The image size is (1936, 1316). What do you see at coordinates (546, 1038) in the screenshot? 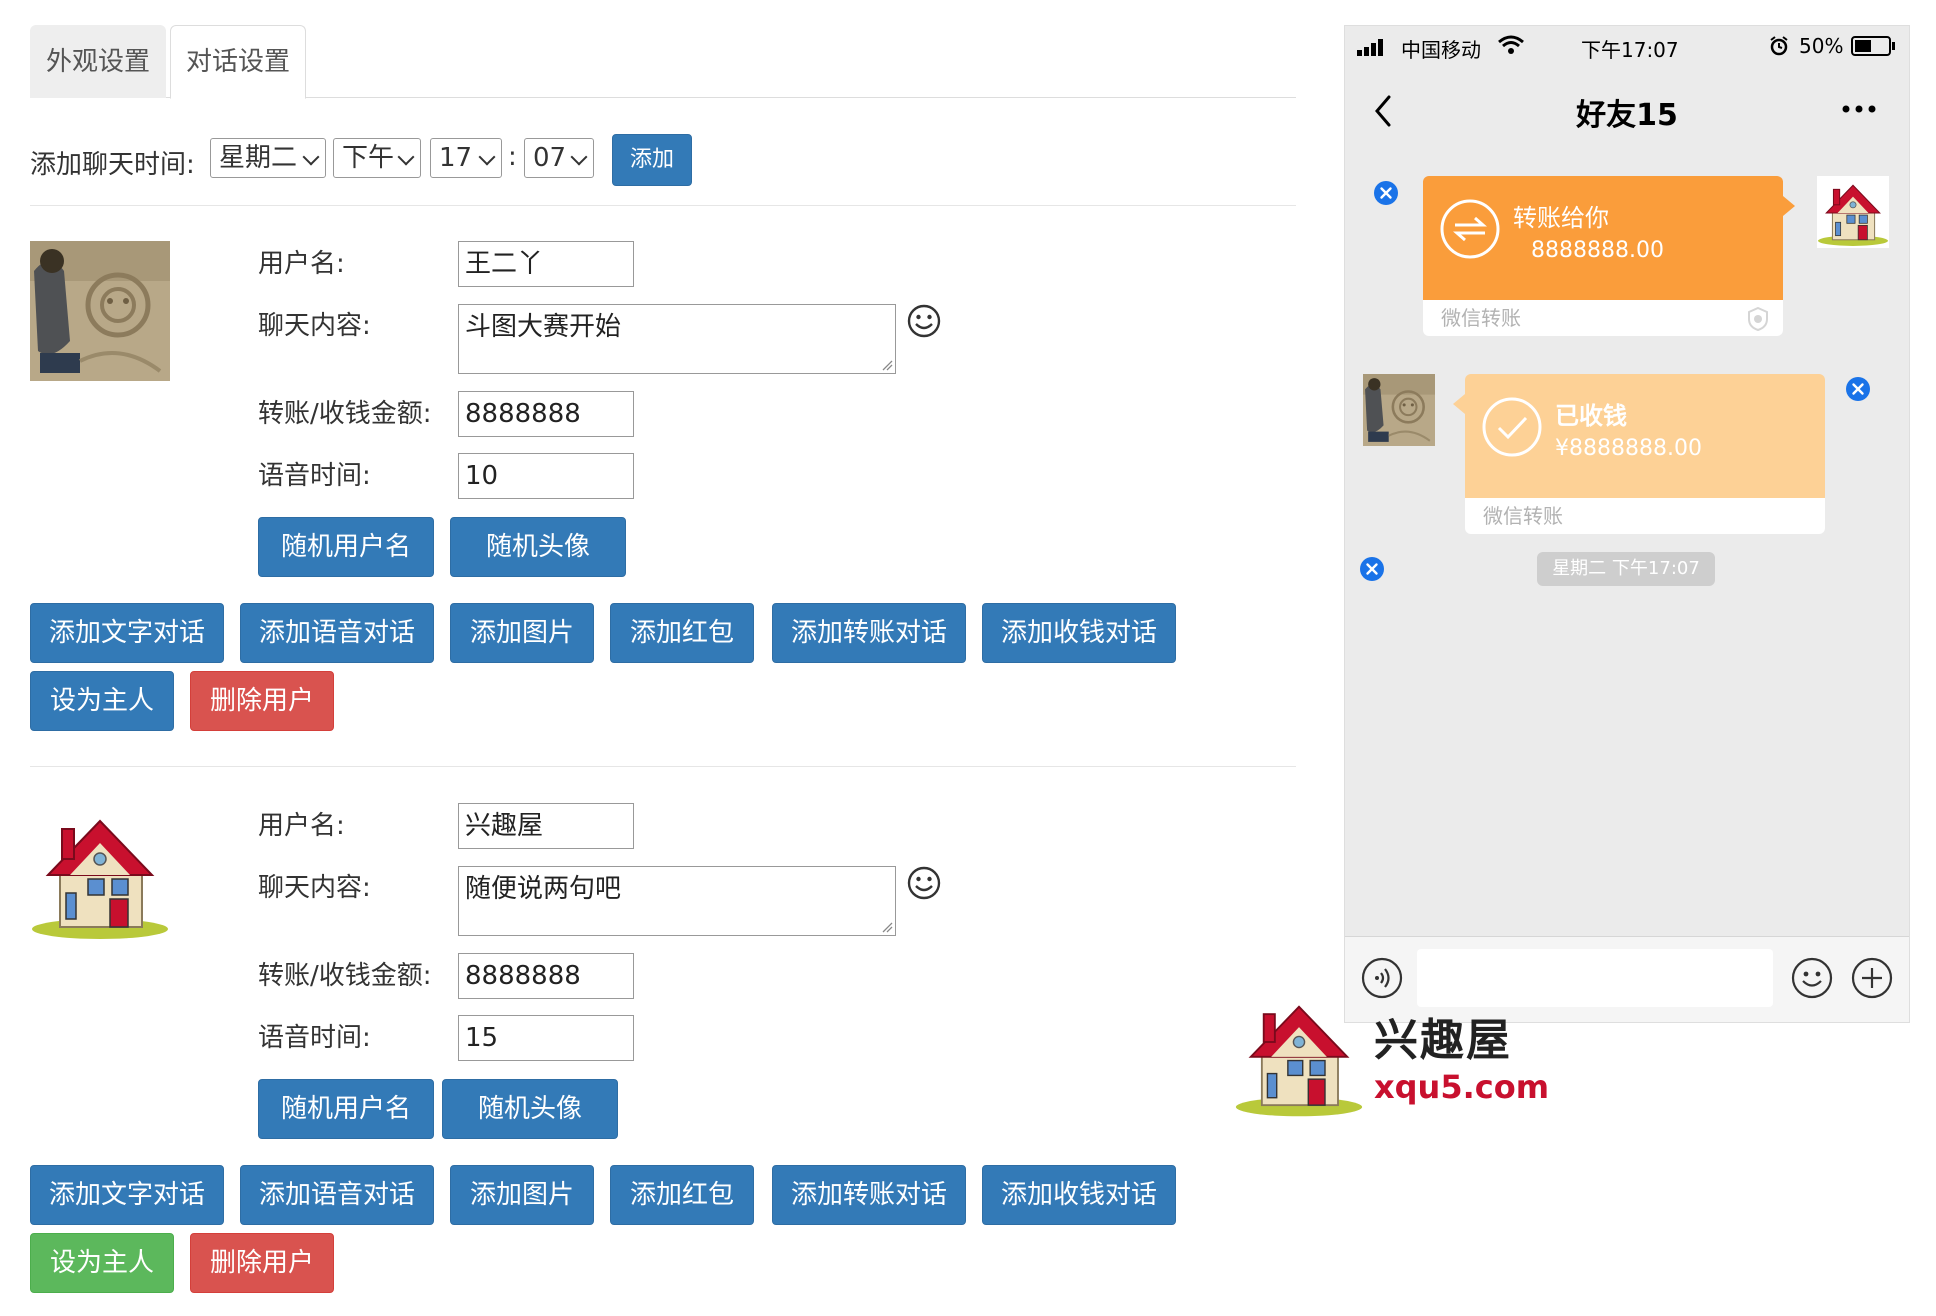
I see `voice-time-input: 15` at bounding box center [546, 1038].